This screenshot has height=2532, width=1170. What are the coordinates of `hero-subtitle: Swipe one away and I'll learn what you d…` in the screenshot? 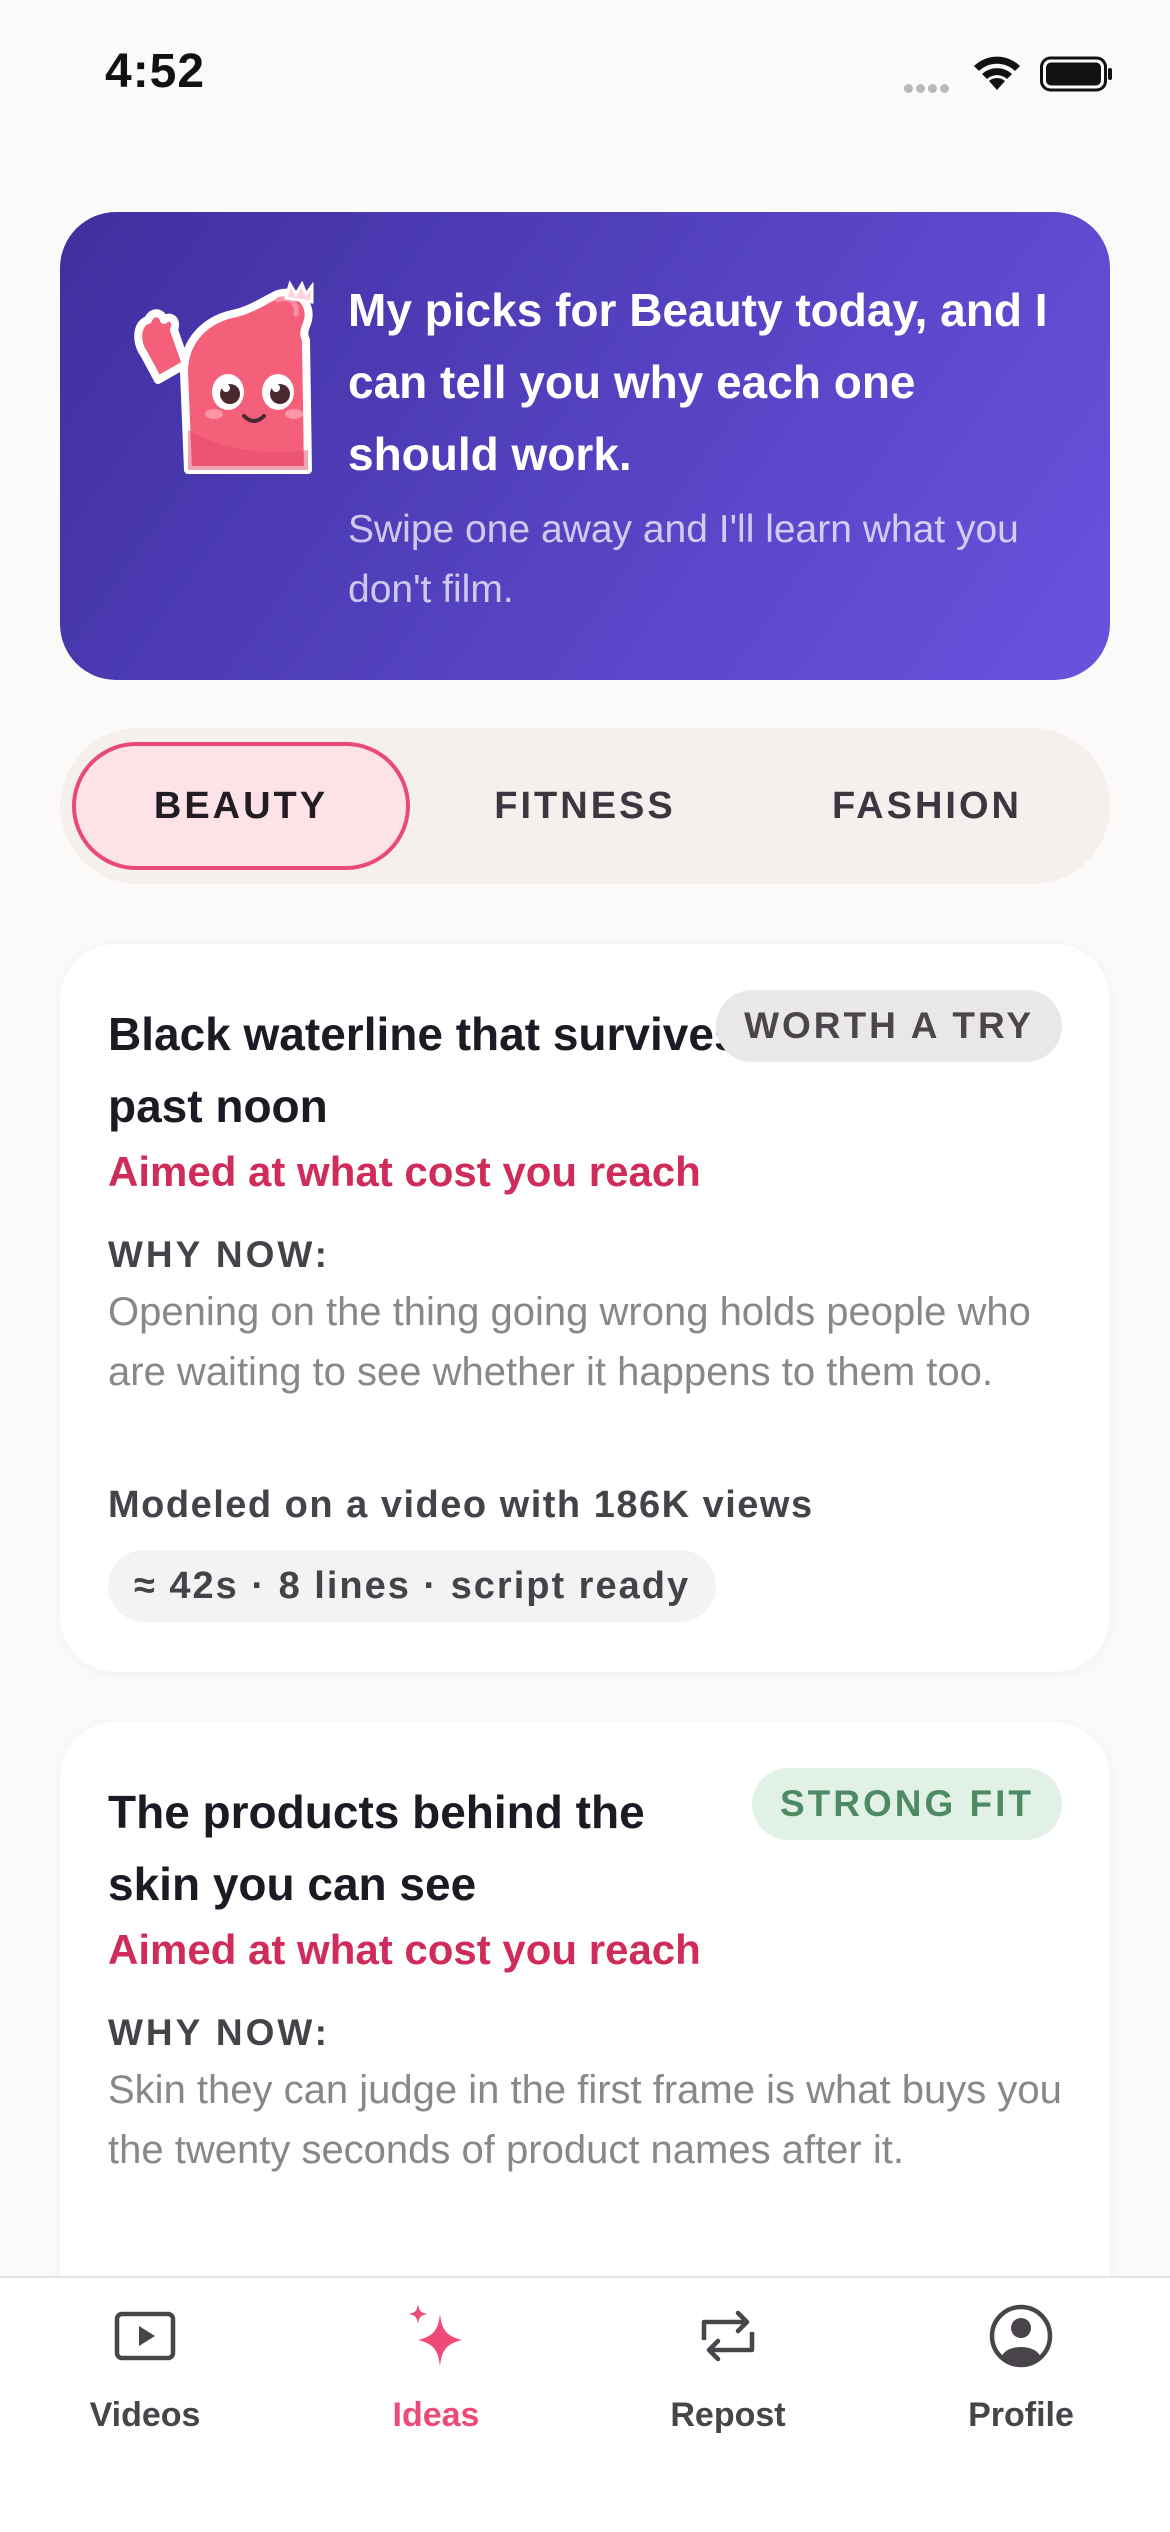 It's located at (683, 559).